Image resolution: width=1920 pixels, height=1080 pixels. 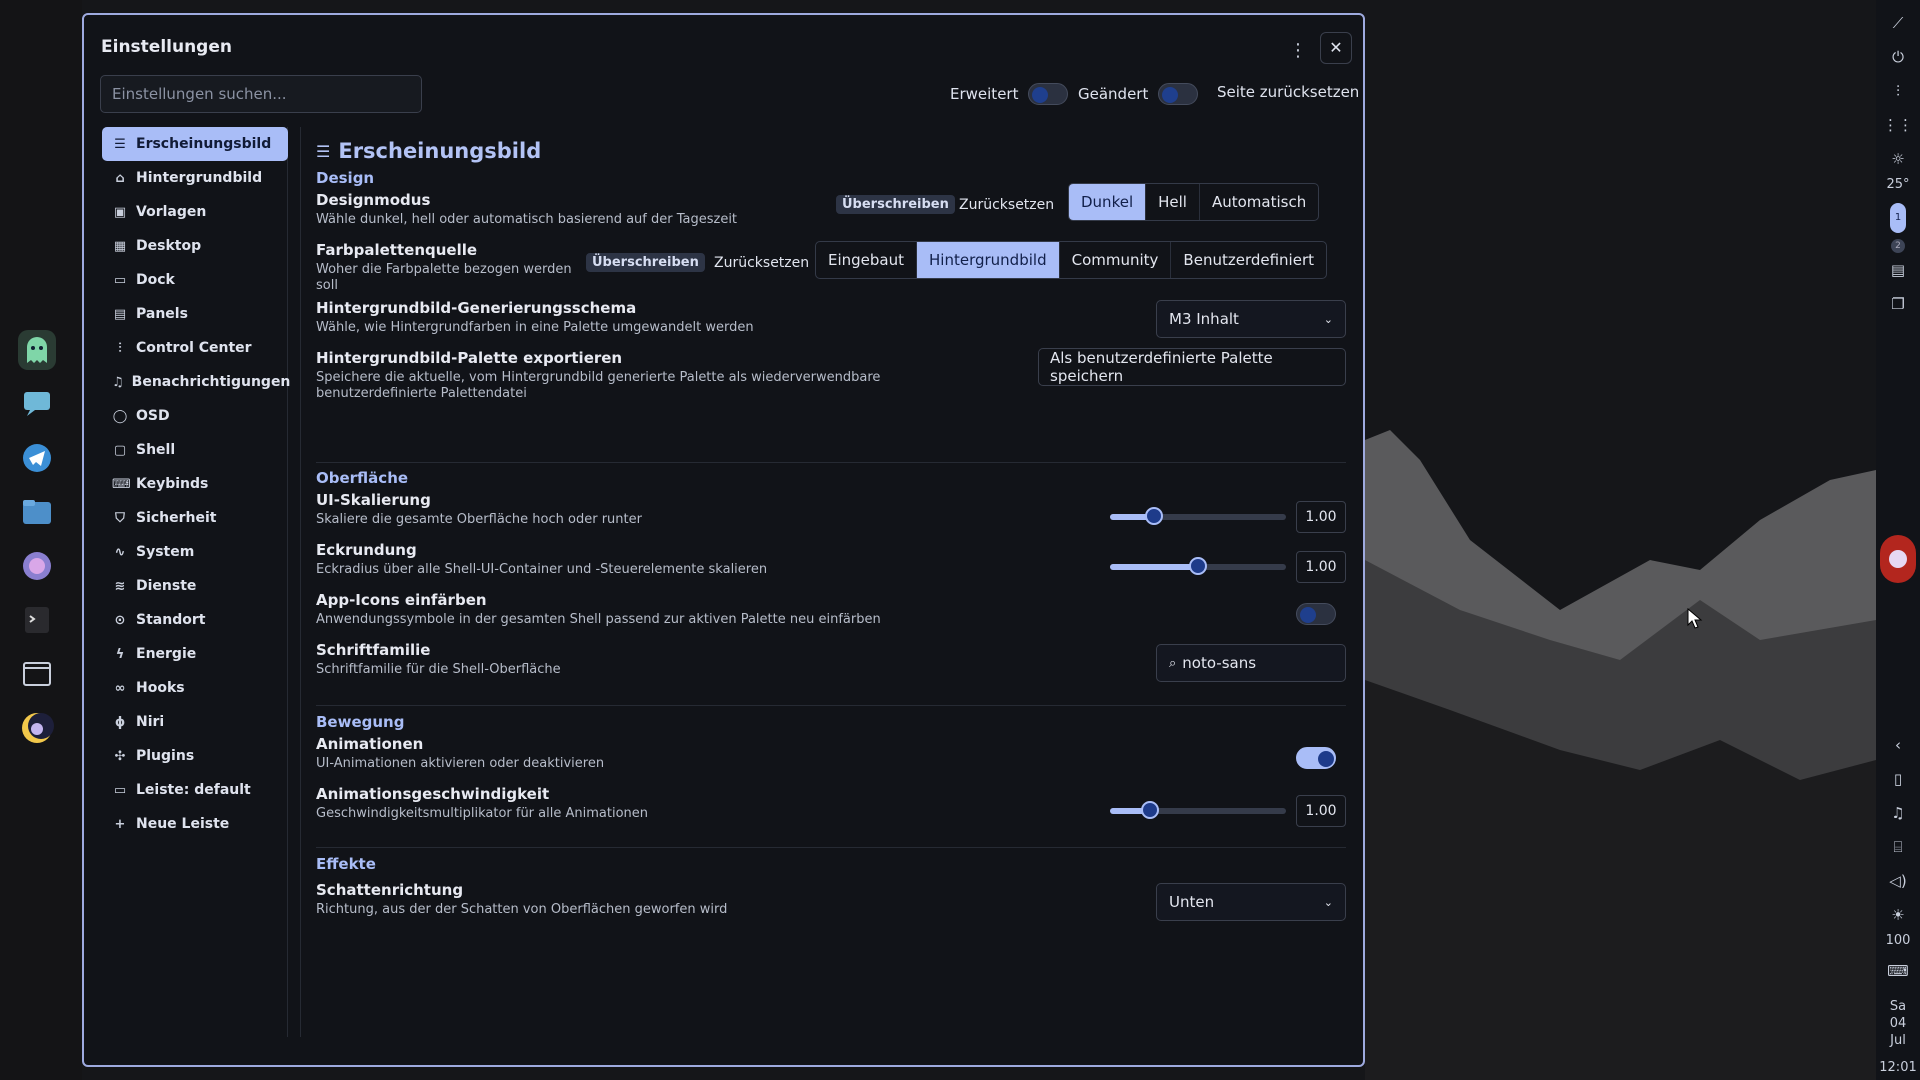 What do you see at coordinates (37, 674) in the screenshot?
I see `window-app-icon` at bounding box center [37, 674].